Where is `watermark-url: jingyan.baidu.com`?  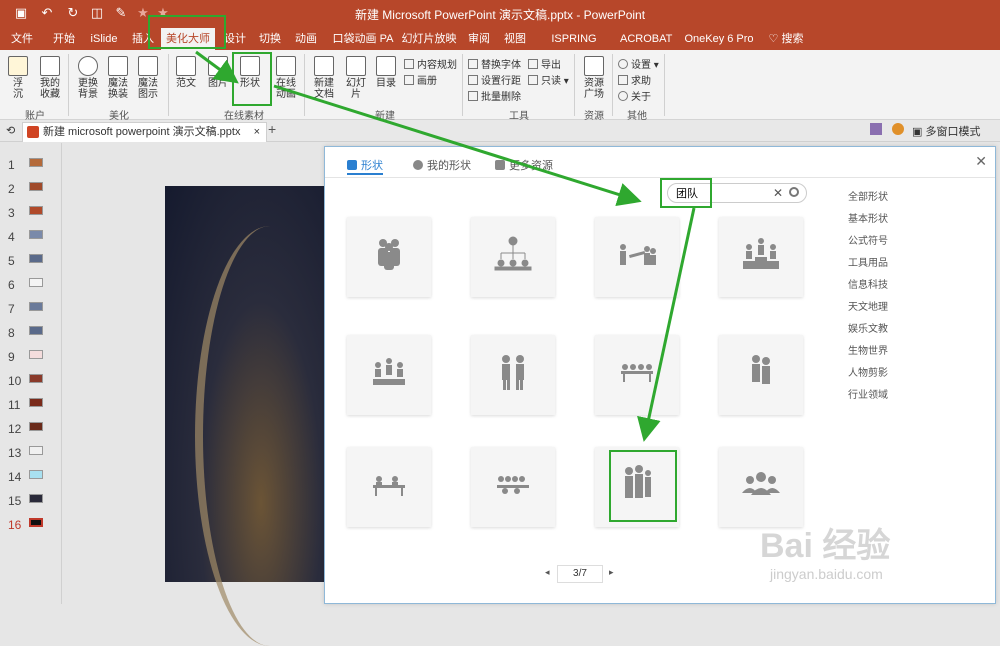 watermark-url: jingyan.baidu.com is located at coordinates (826, 574).